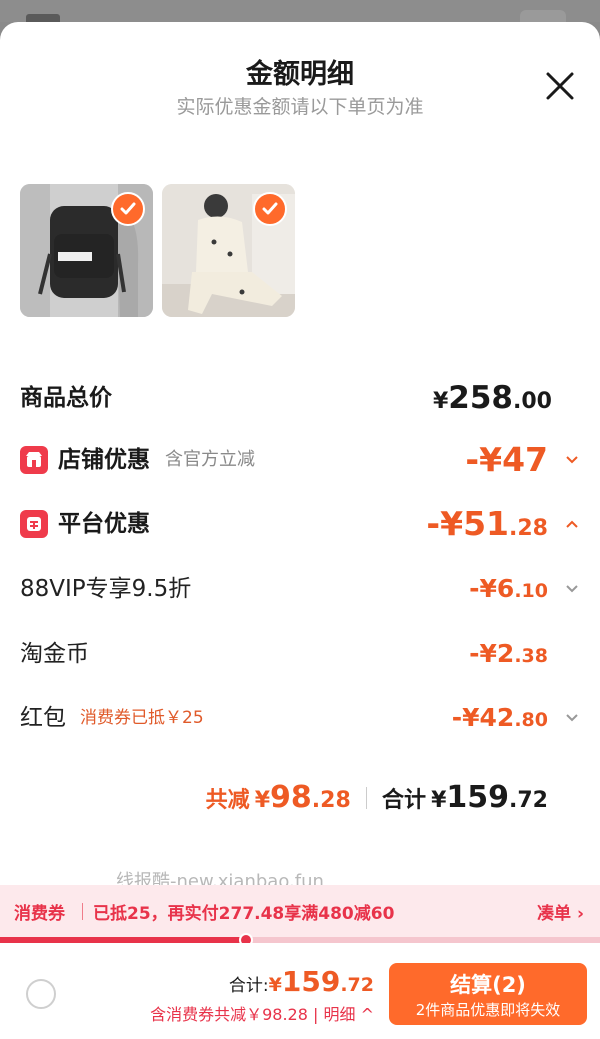 The width and height of the screenshot is (600, 1039). I want to click on sheet-title: 金额明细, so click(300, 74).